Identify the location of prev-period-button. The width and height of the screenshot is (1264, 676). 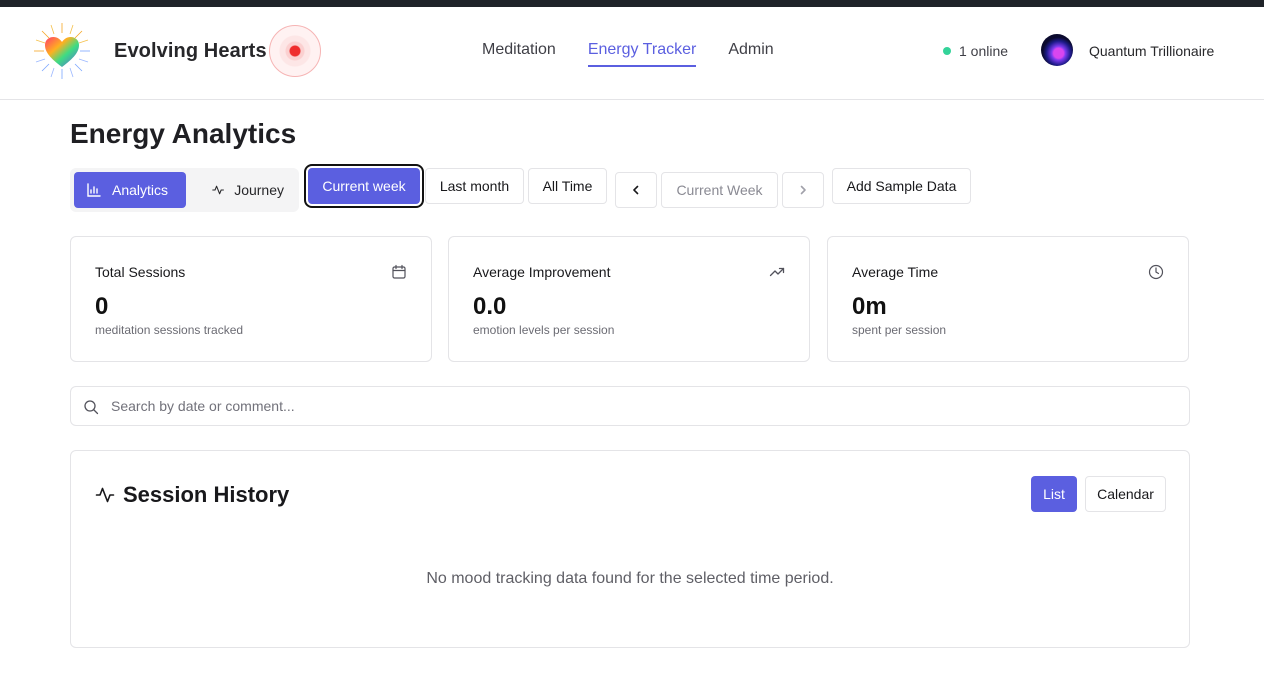
(636, 190).